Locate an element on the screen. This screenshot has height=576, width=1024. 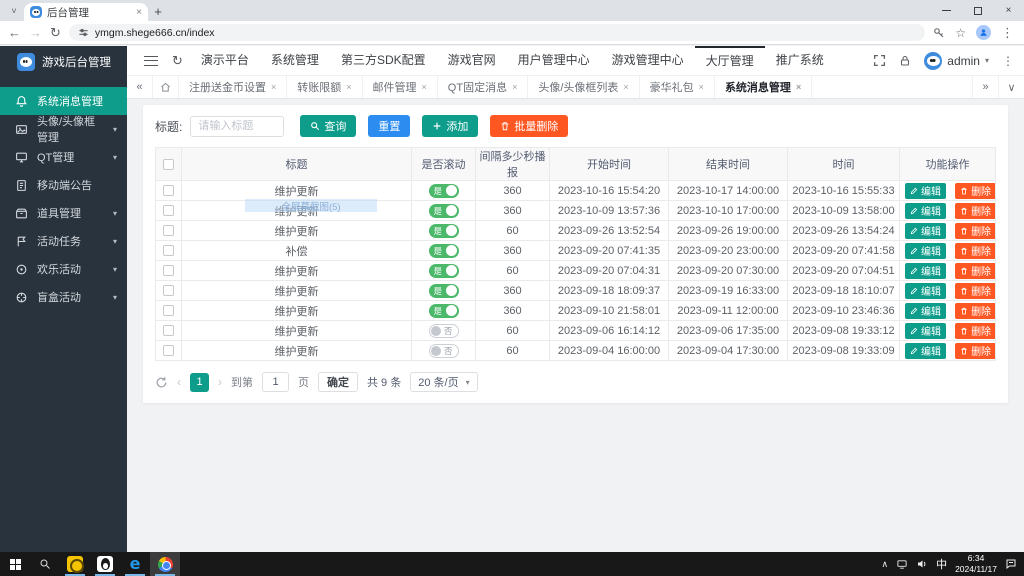
new-tab-button: + is located at coordinates (158, 11).